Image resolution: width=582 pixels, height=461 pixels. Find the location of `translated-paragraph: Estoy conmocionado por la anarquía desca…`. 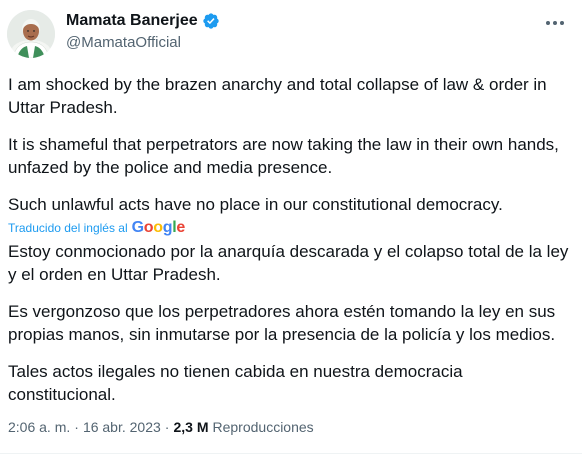

translated-paragraph: Estoy conmocionado por la anarquía desca… is located at coordinates (288, 263).